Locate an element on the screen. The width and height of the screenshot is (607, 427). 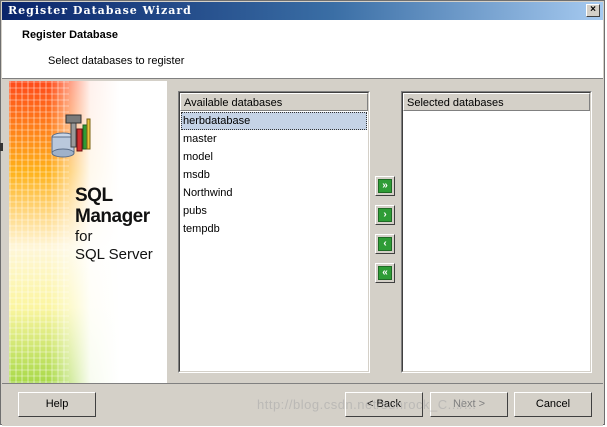
title-bar: Register Database Wizard × is located at coordinates (302, 11).